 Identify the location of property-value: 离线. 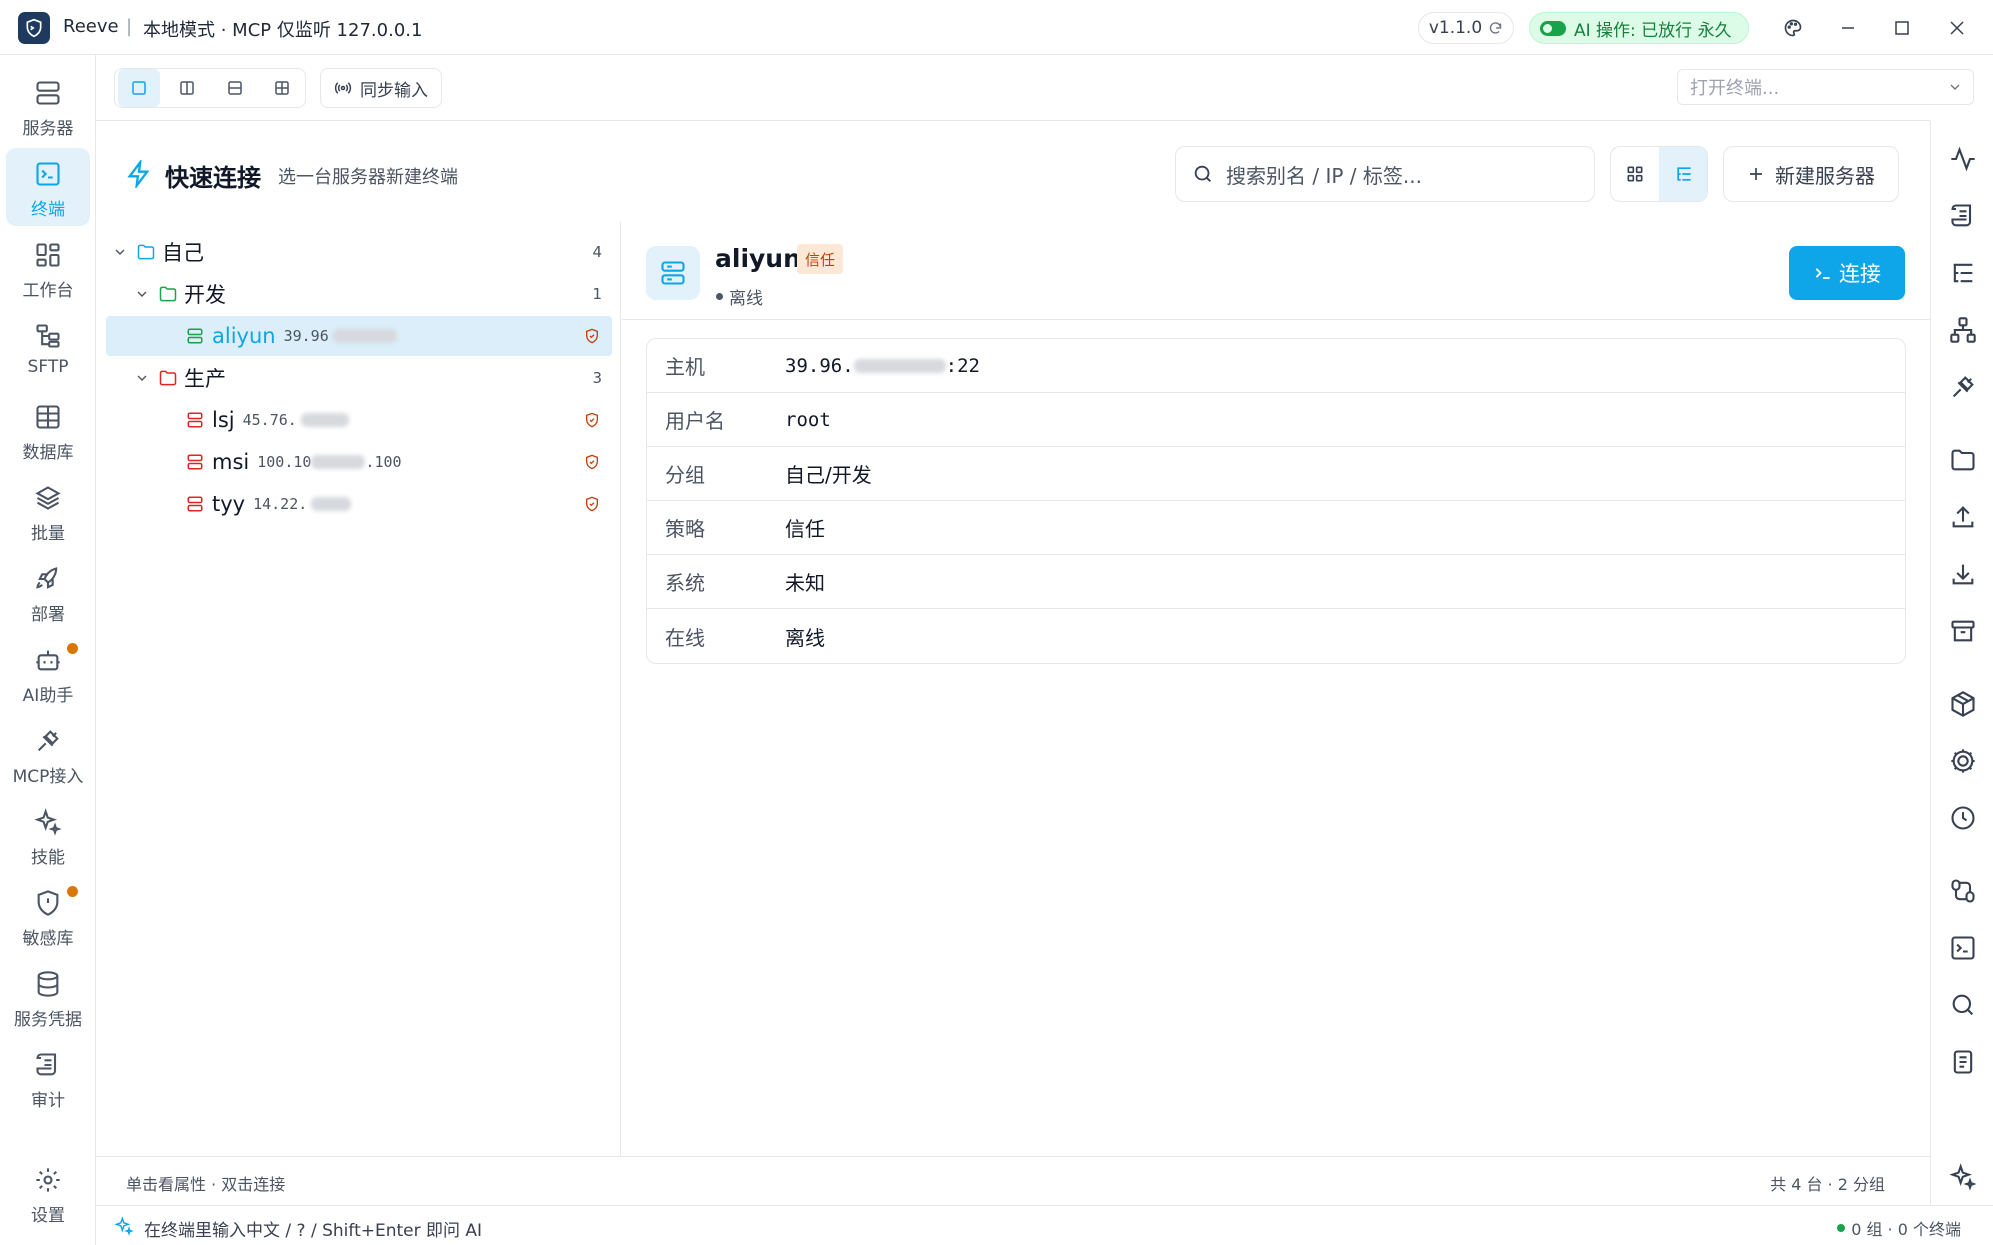
(805, 637).